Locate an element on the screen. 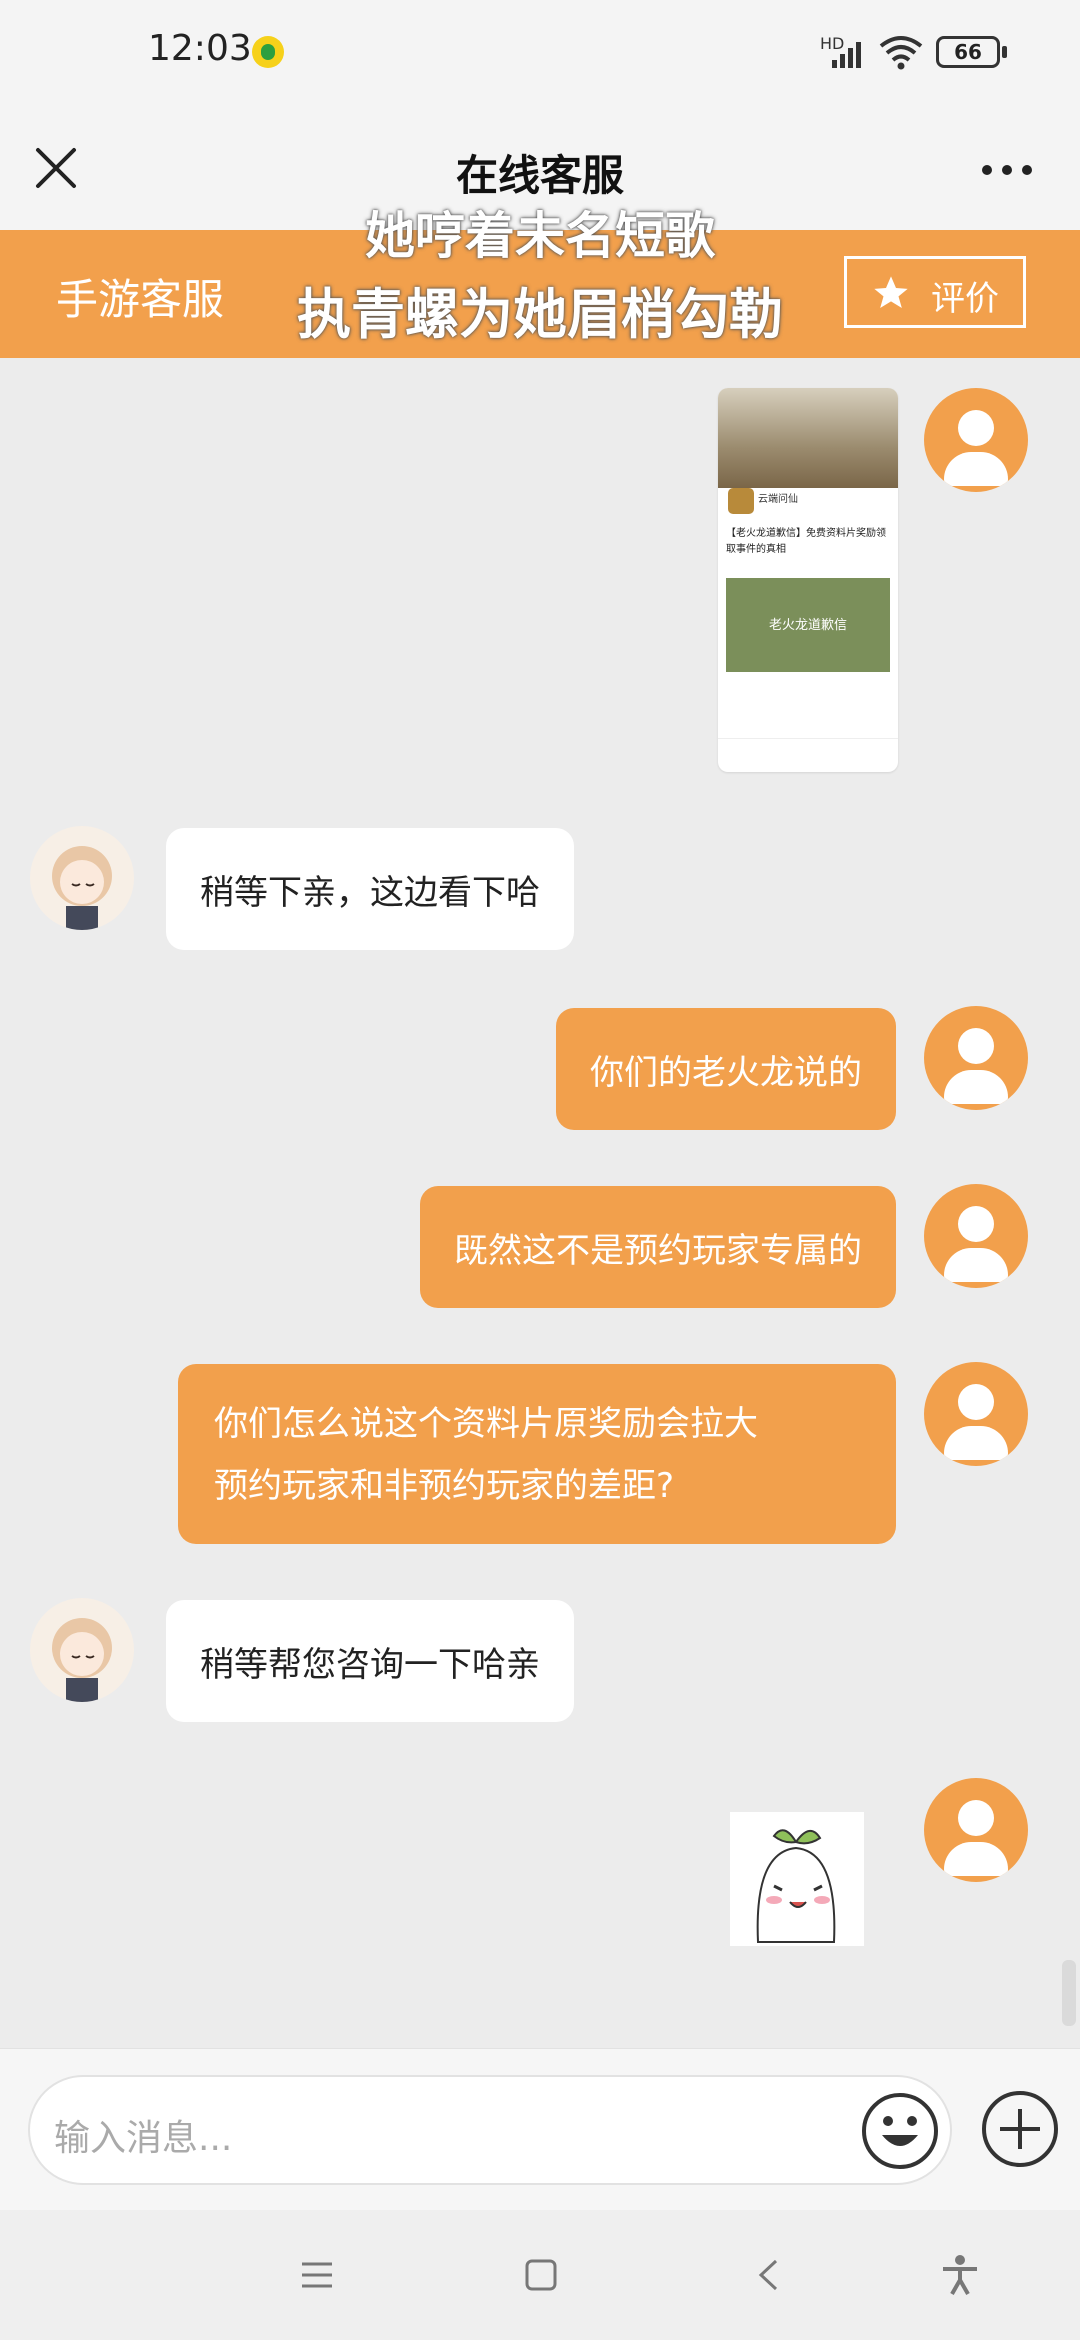  battery-icon: 66 is located at coordinates (968, 52).